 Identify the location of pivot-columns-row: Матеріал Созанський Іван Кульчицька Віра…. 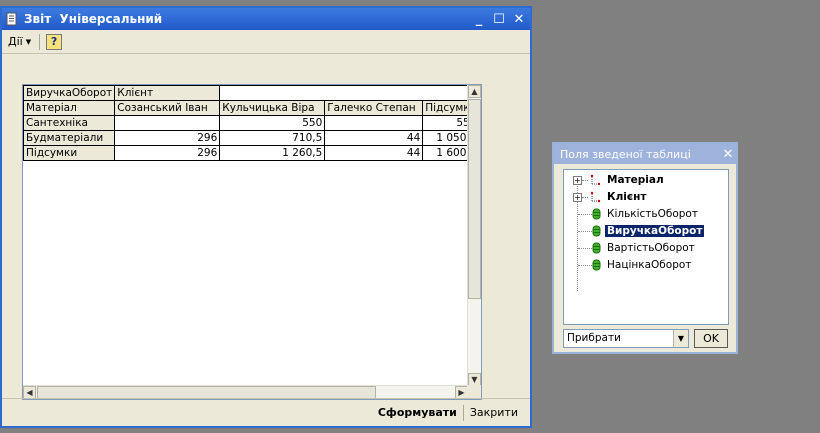
(250, 108).